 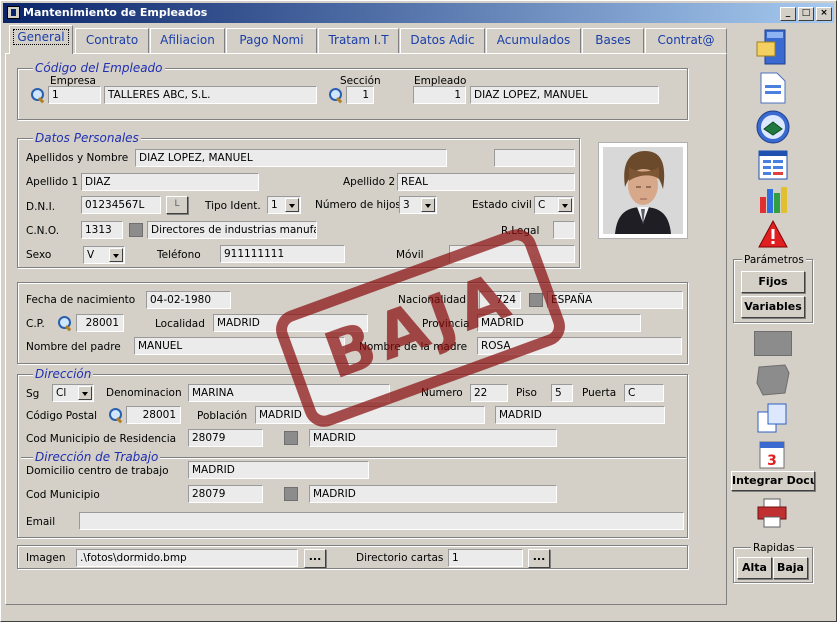 What do you see at coordinates (358, 205) in the screenshot?
I see `num-hijos-label: Número de hijos` at bounding box center [358, 205].